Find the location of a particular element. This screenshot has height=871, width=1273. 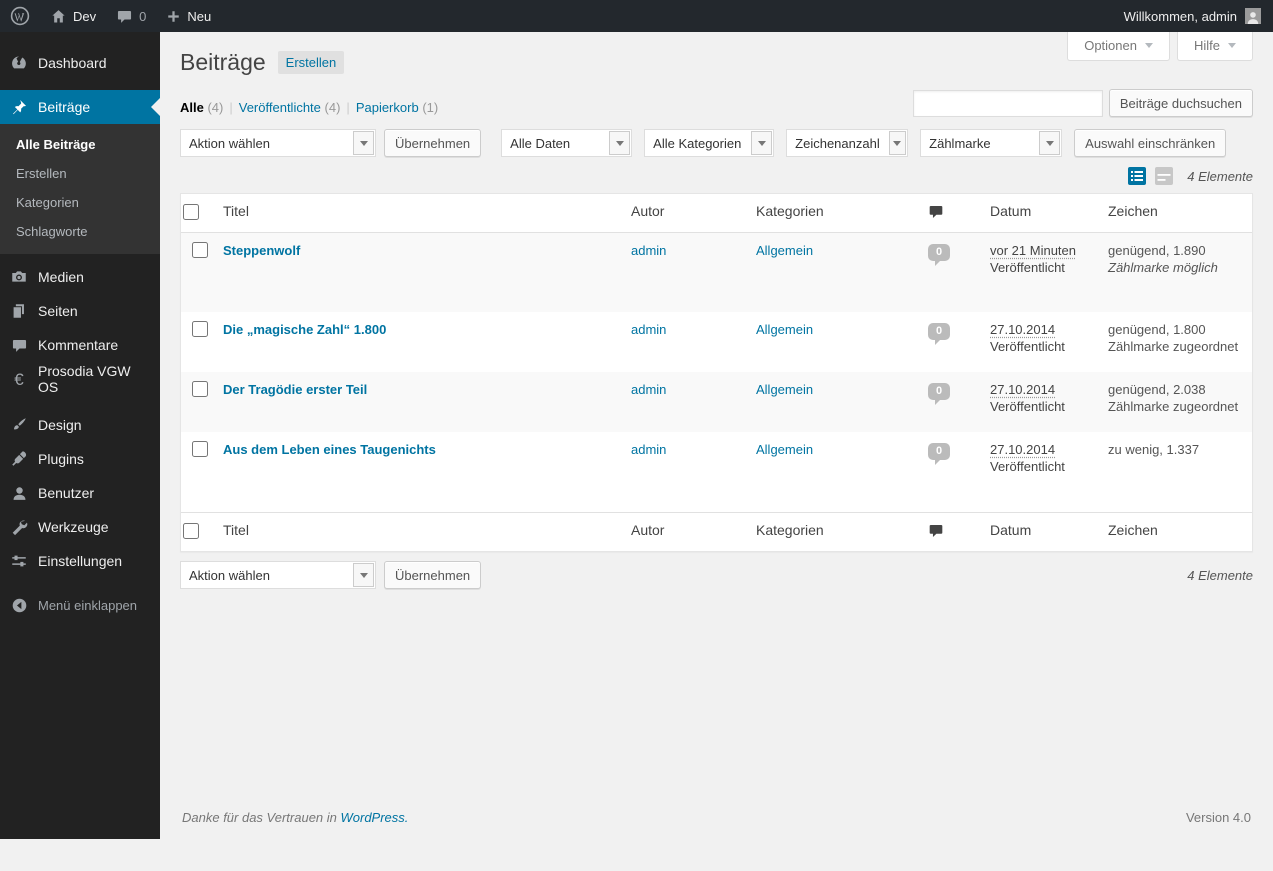

item-count-bottom: 4 Elemente is located at coordinates (1220, 575).